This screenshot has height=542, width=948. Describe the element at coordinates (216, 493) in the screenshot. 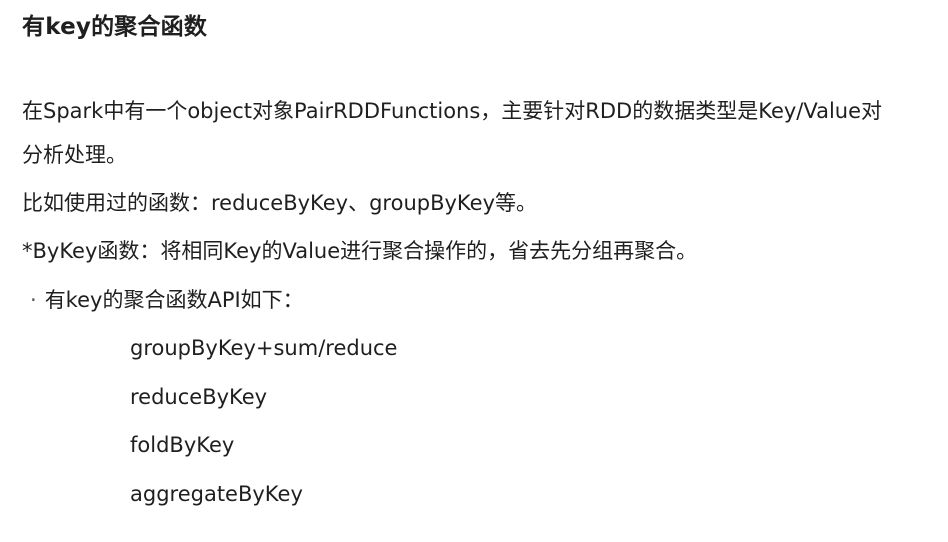

I see `api-item-aggregatebykey: aggregateByKey` at that location.